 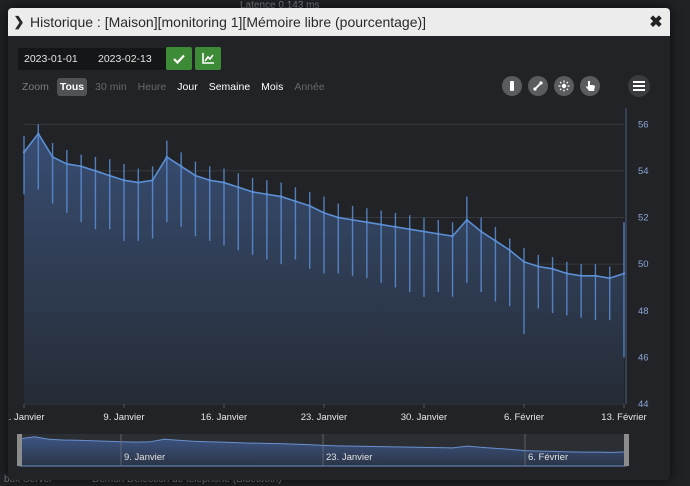 What do you see at coordinates (349, 457) in the screenshot?
I see `navigator-tick-label: 23. Janvier` at bounding box center [349, 457].